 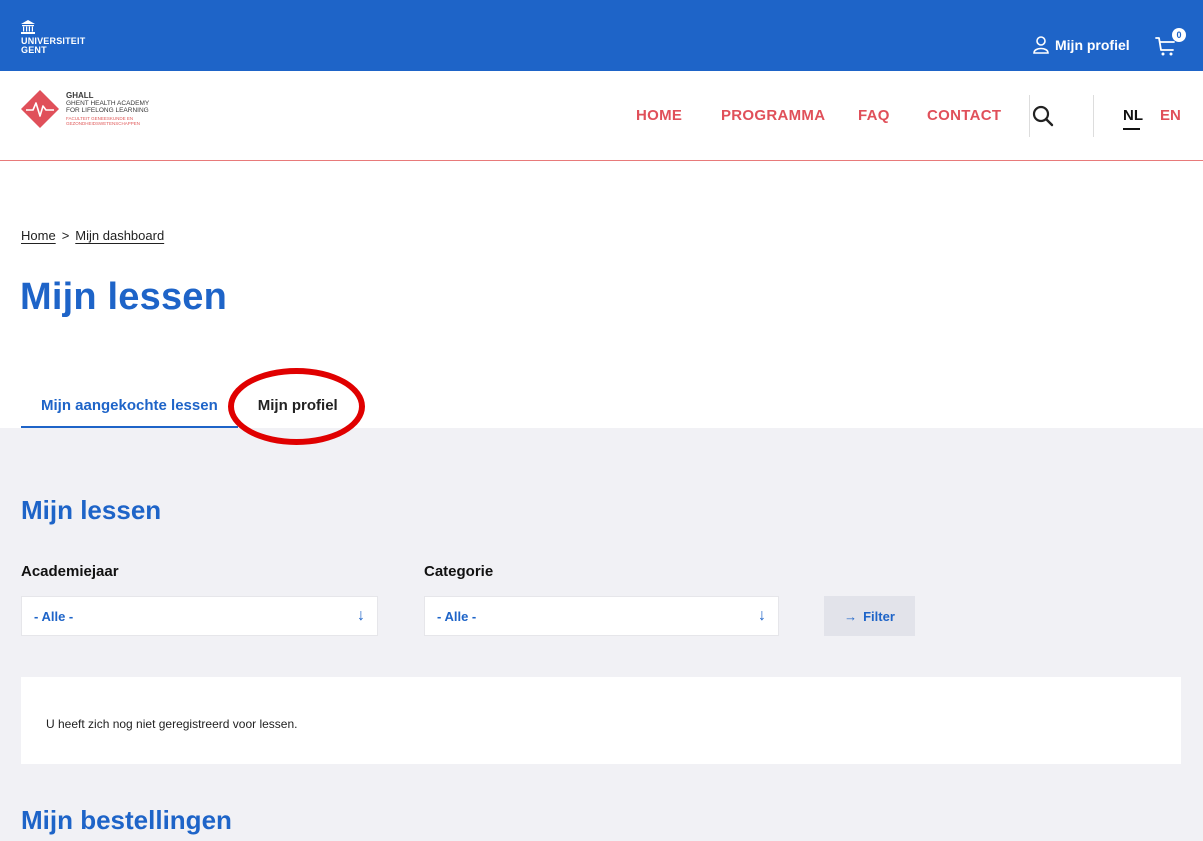 What do you see at coordinates (103, 123) in the screenshot?
I see `brand-faculty-2: GEZONDHEIDSWETENSCHAPPEN` at bounding box center [103, 123].